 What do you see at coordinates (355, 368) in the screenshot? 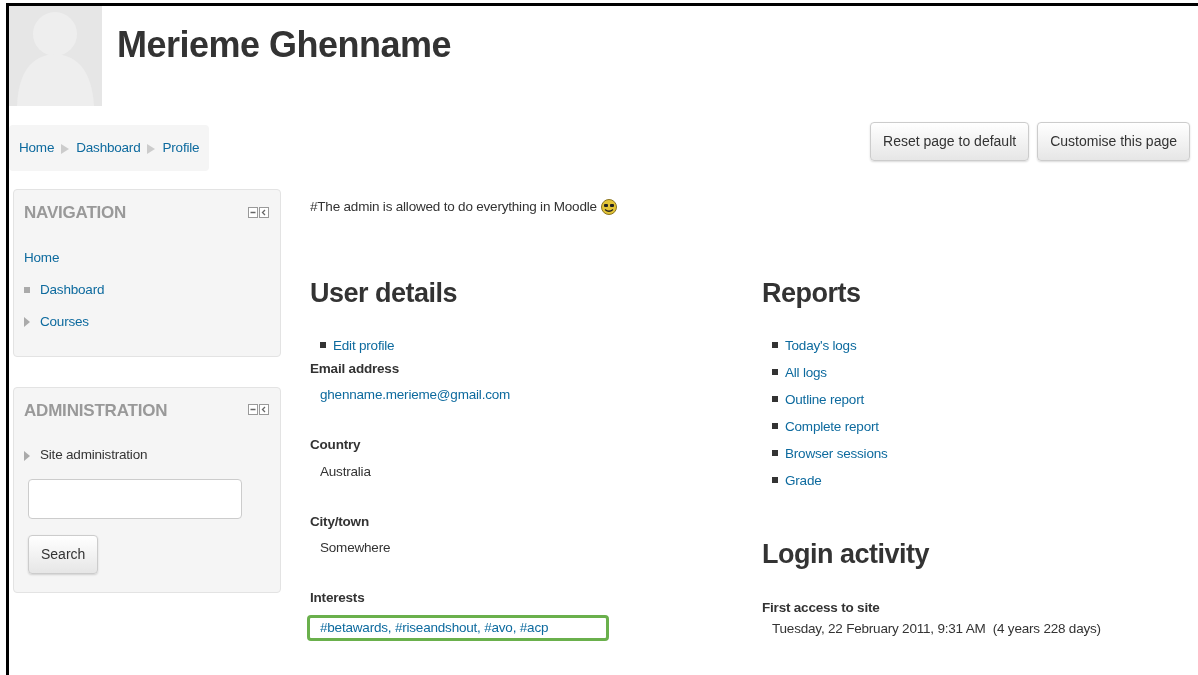
I see `field-label: Email address` at bounding box center [355, 368].